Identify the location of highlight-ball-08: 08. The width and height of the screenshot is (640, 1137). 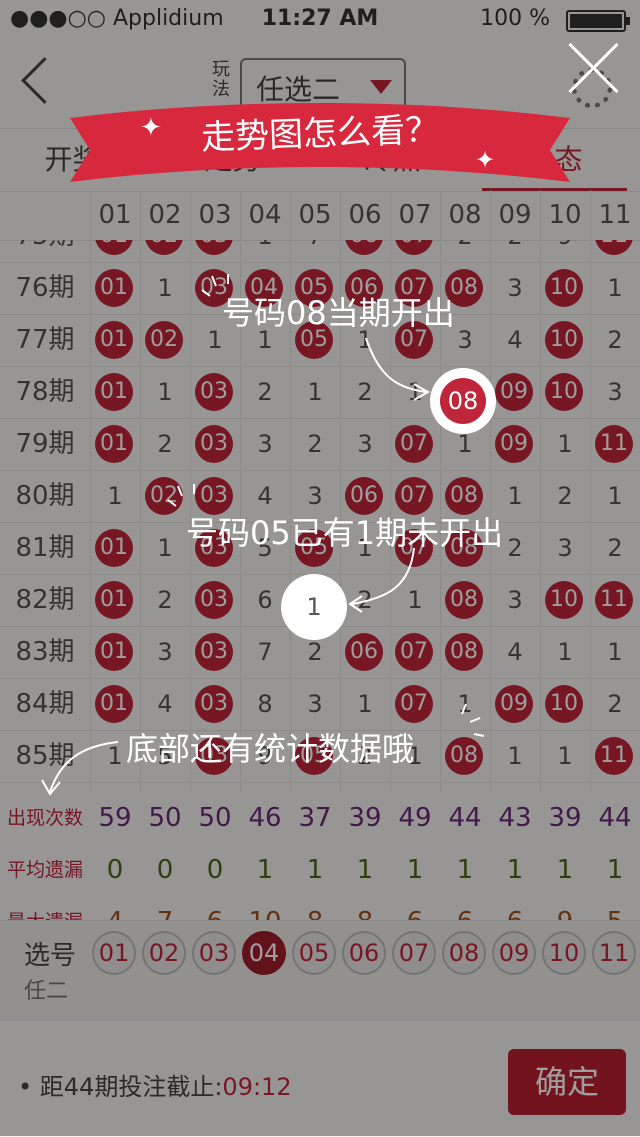
(463, 401).